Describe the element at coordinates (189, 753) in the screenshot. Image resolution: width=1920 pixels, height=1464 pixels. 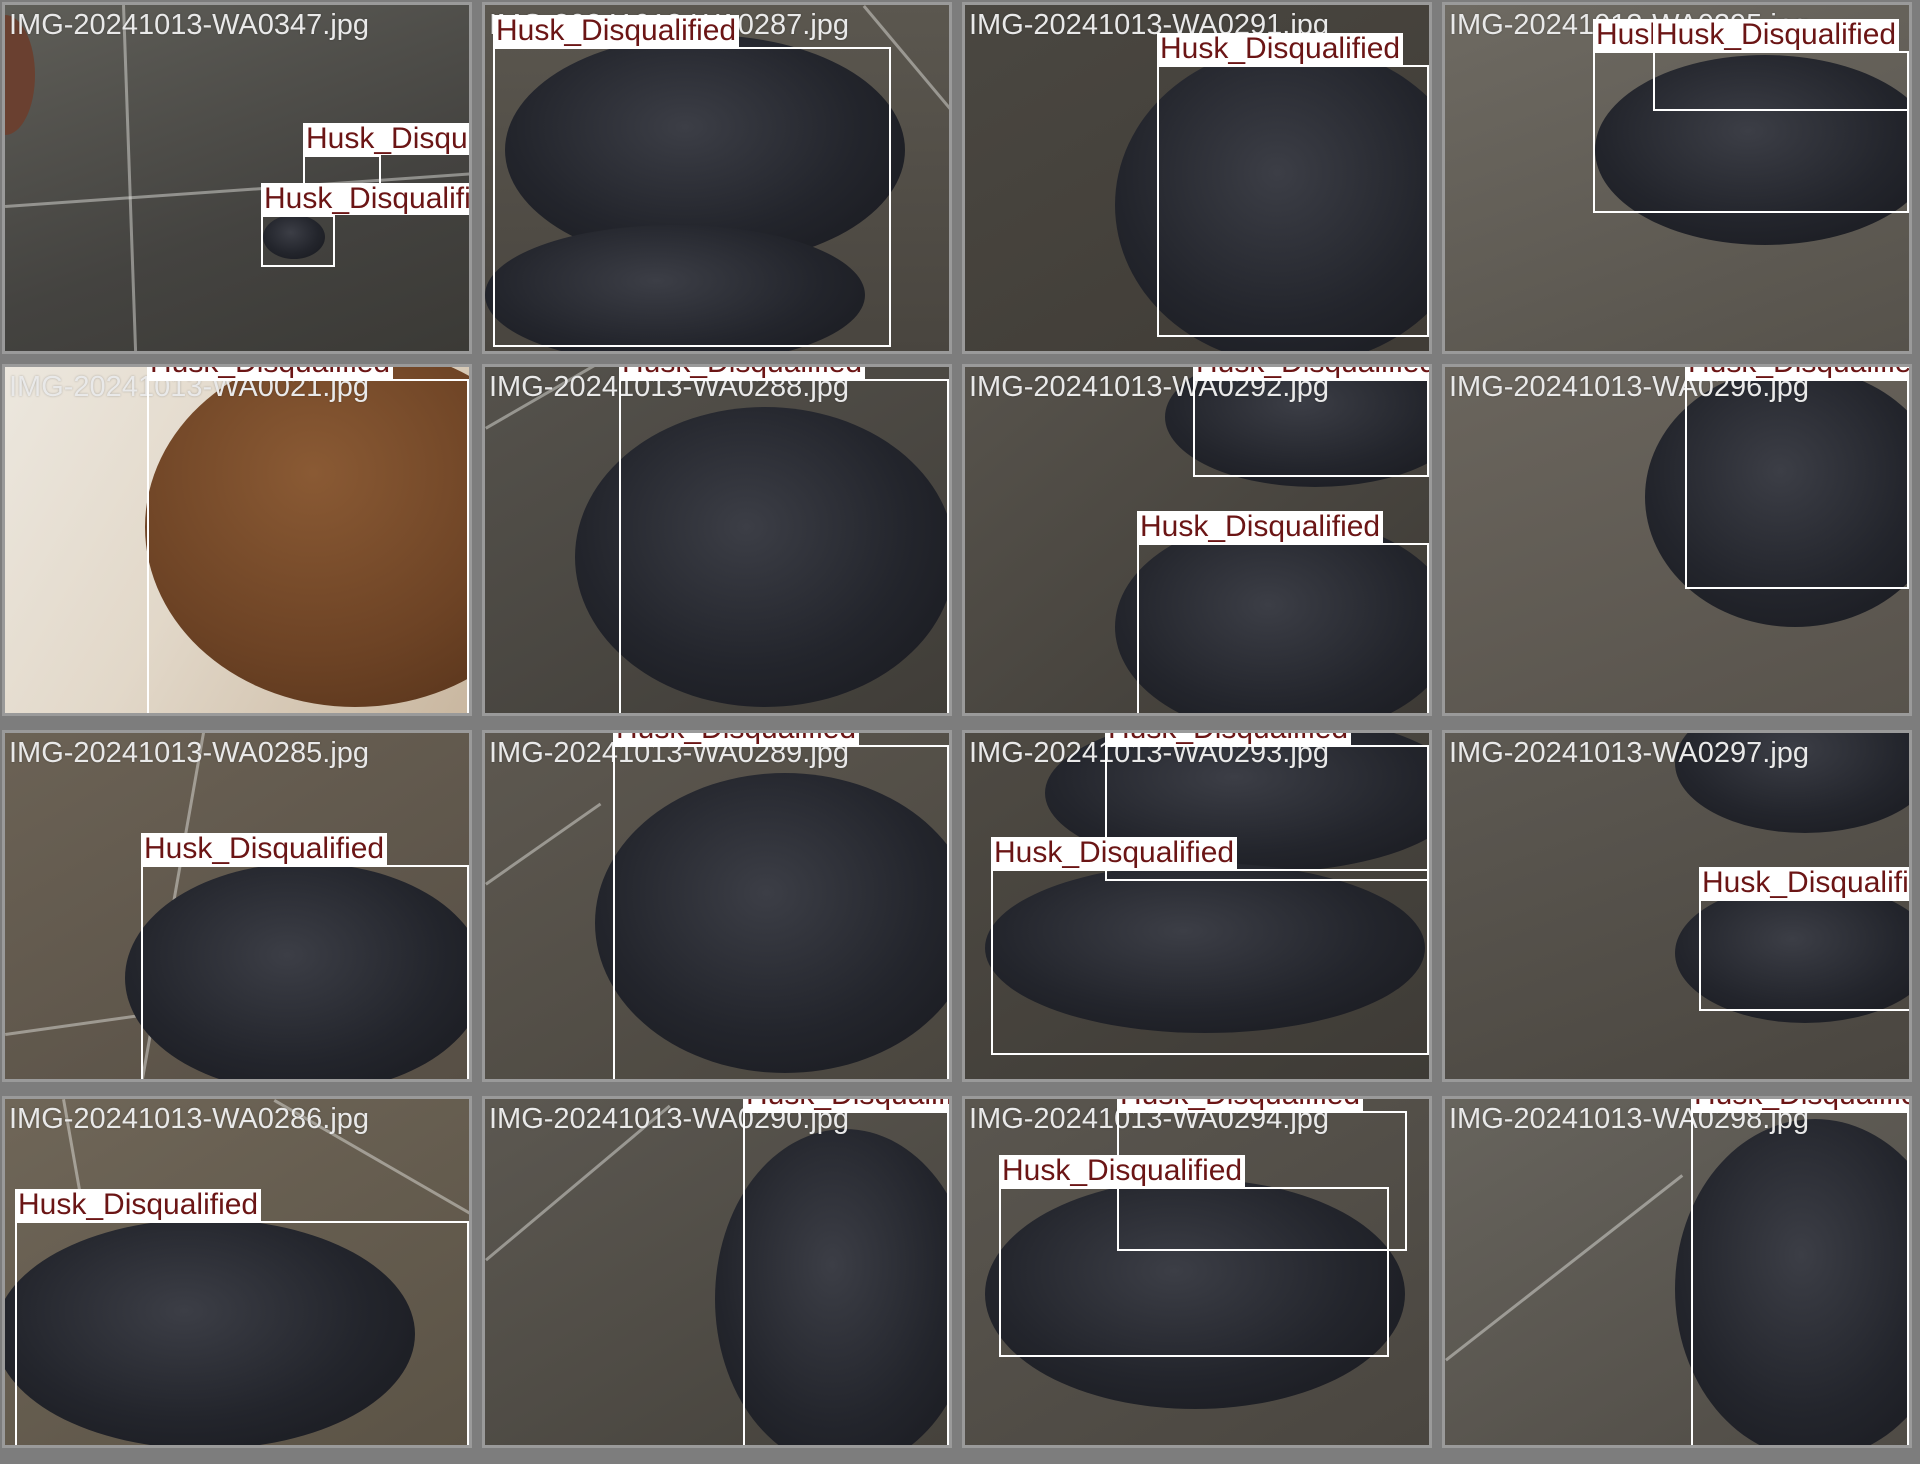
I see `filename-label: IMG-20241013-WA0285.jpg` at that location.